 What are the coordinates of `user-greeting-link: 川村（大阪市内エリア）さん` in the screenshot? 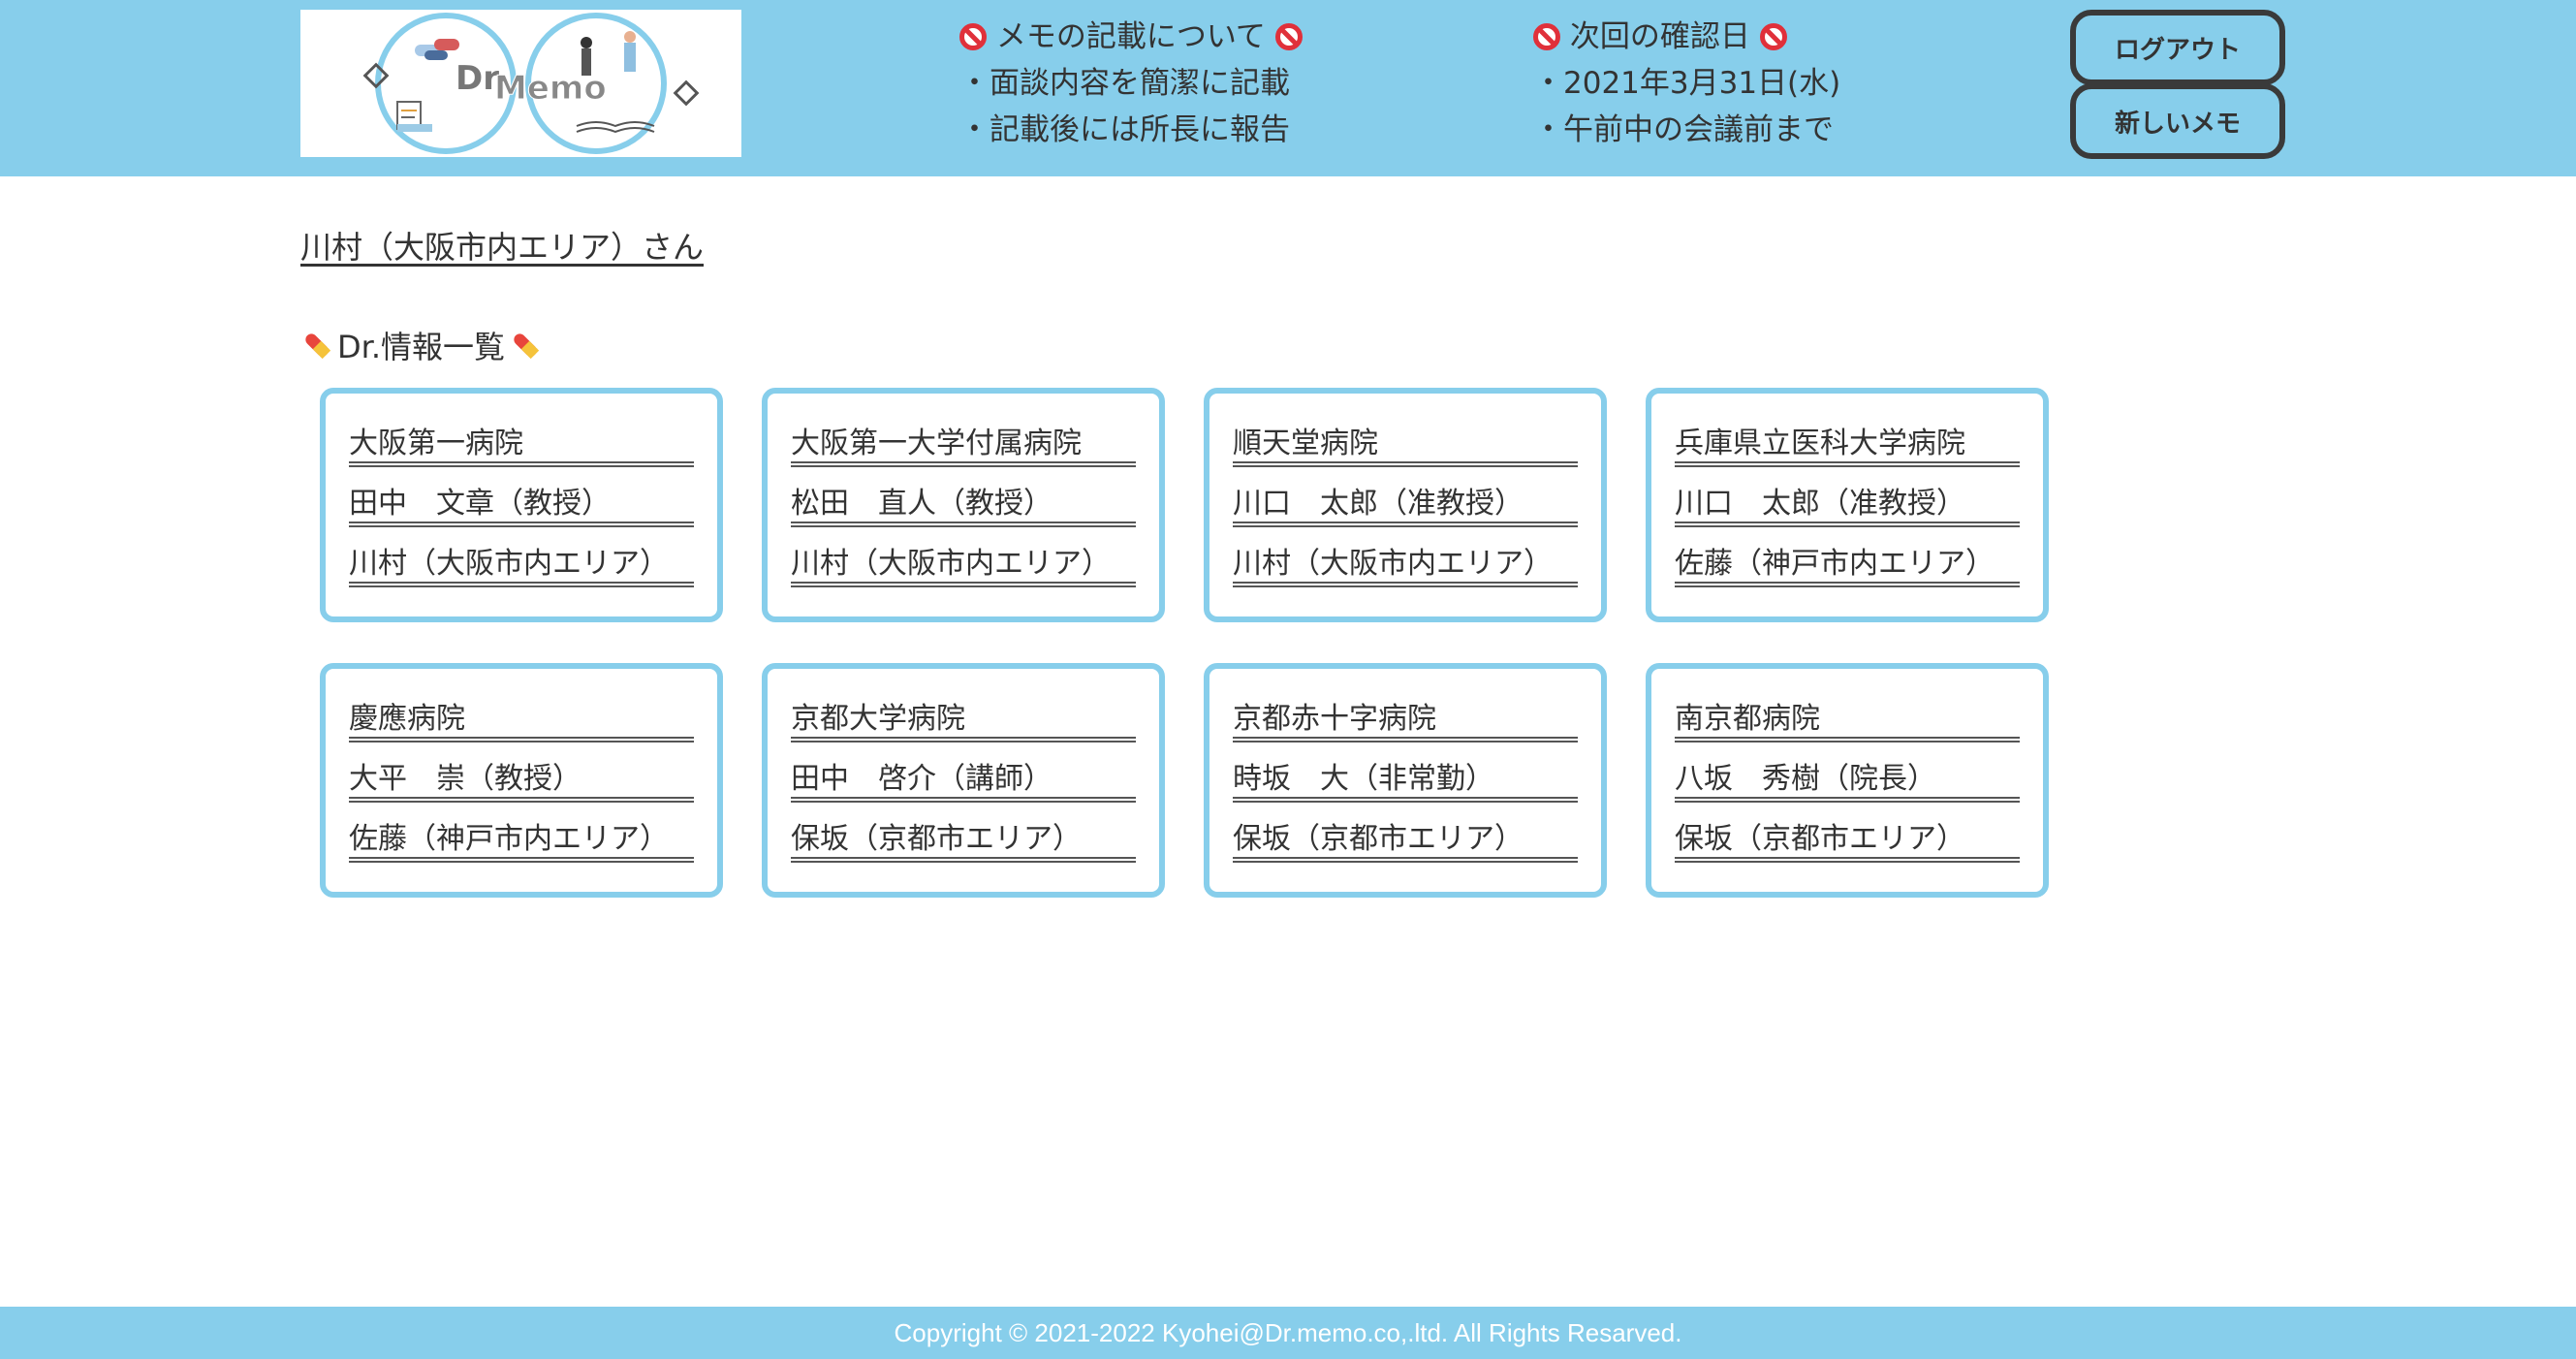 It's located at (502, 245).